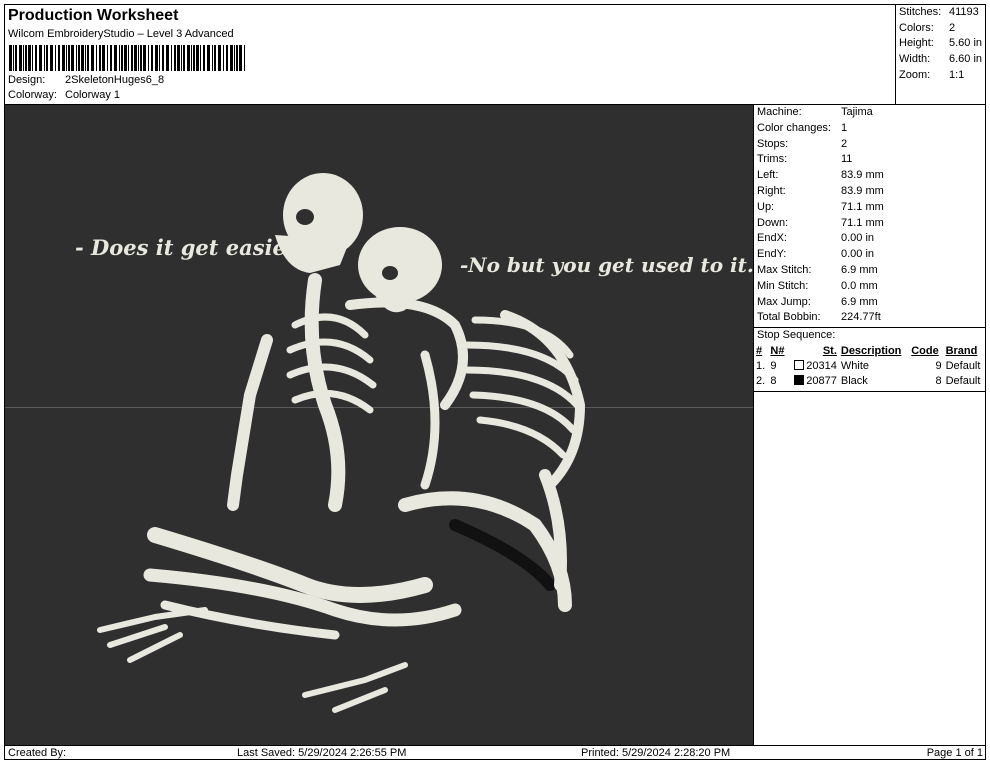  I want to click on info-label: Up:, so click(766, 206).